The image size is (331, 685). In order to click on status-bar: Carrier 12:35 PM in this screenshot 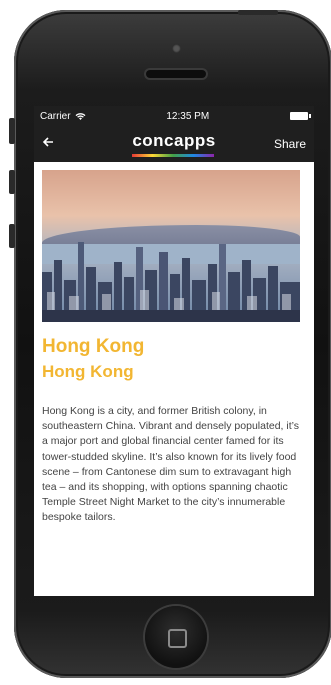, I will do `click(174, 116)`.